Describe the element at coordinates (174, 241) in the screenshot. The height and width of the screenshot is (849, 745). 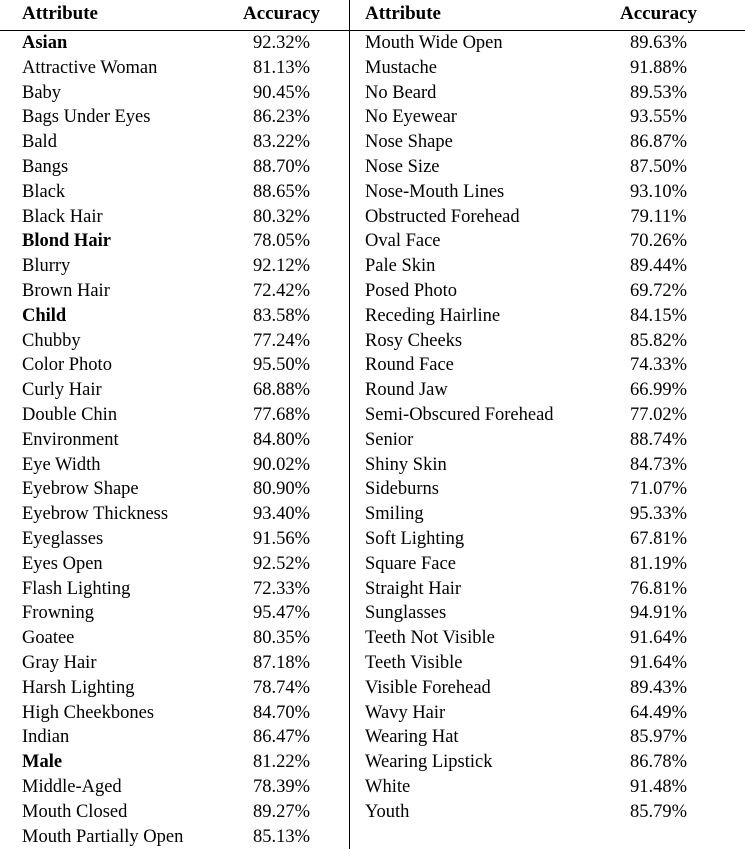
I see `table-row: Blond Hair 78.05%` at that location.